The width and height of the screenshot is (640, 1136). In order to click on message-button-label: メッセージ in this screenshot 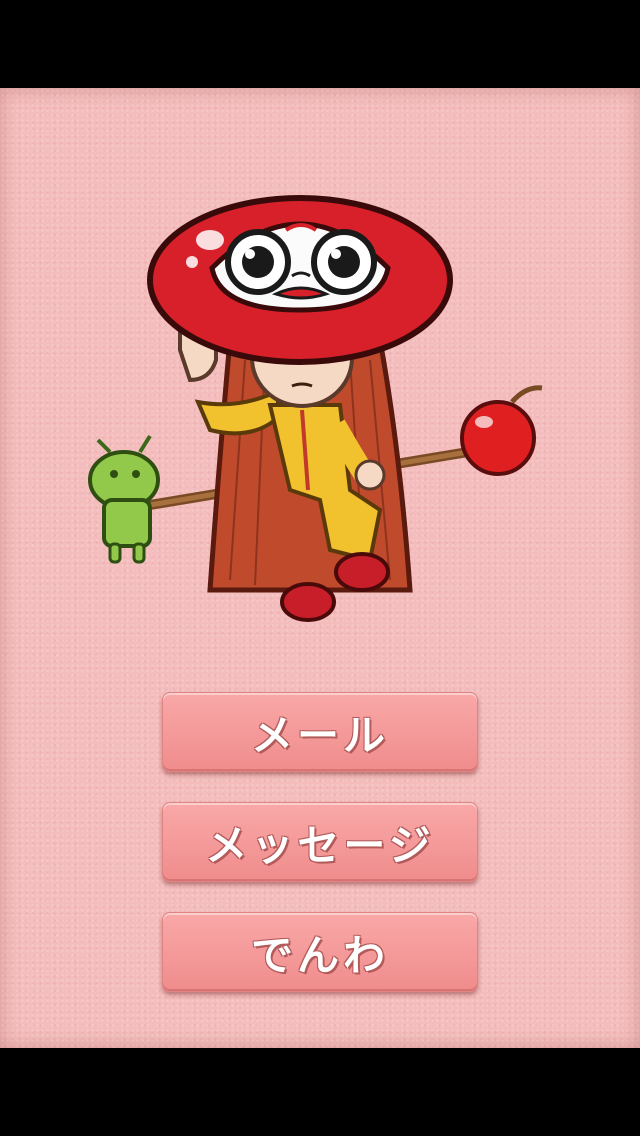, I will do `click(320, 845)`.